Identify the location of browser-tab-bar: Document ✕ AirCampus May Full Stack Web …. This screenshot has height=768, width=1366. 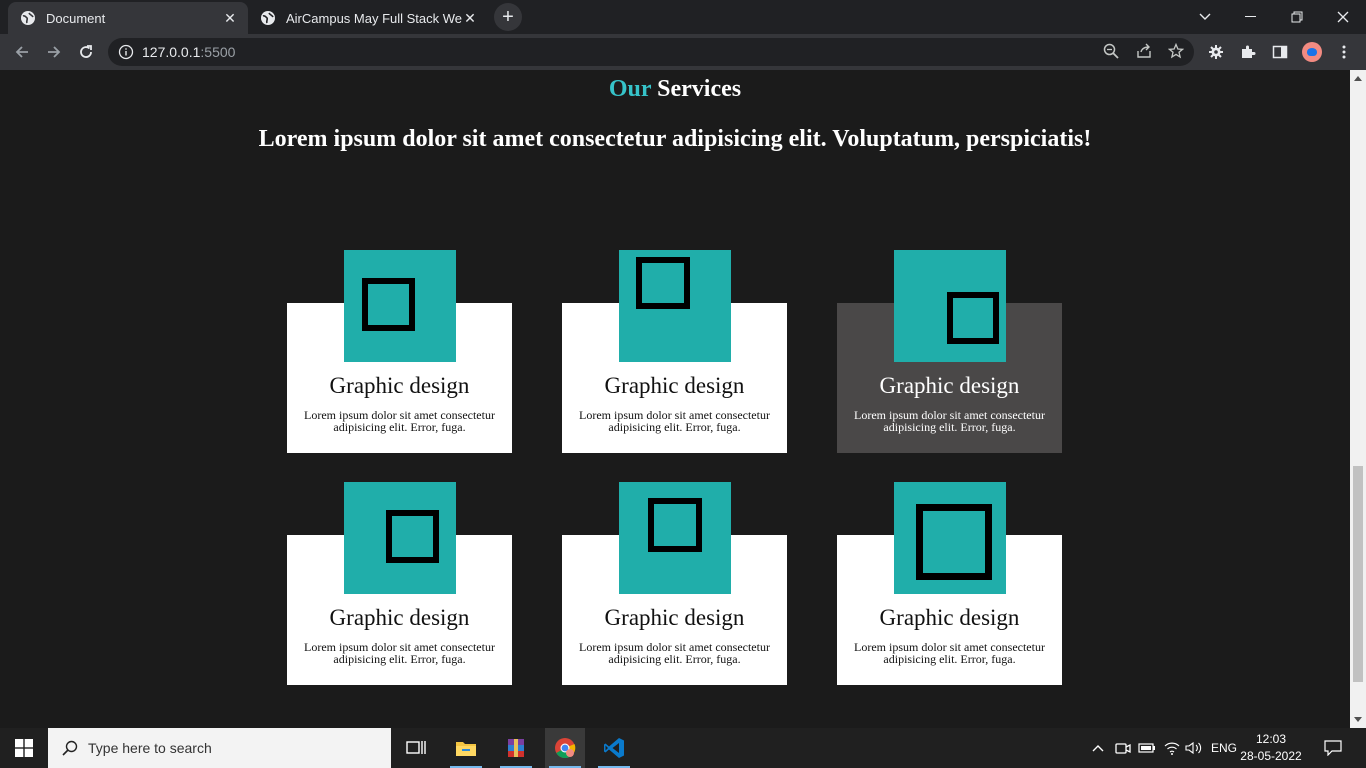
(683, 17).